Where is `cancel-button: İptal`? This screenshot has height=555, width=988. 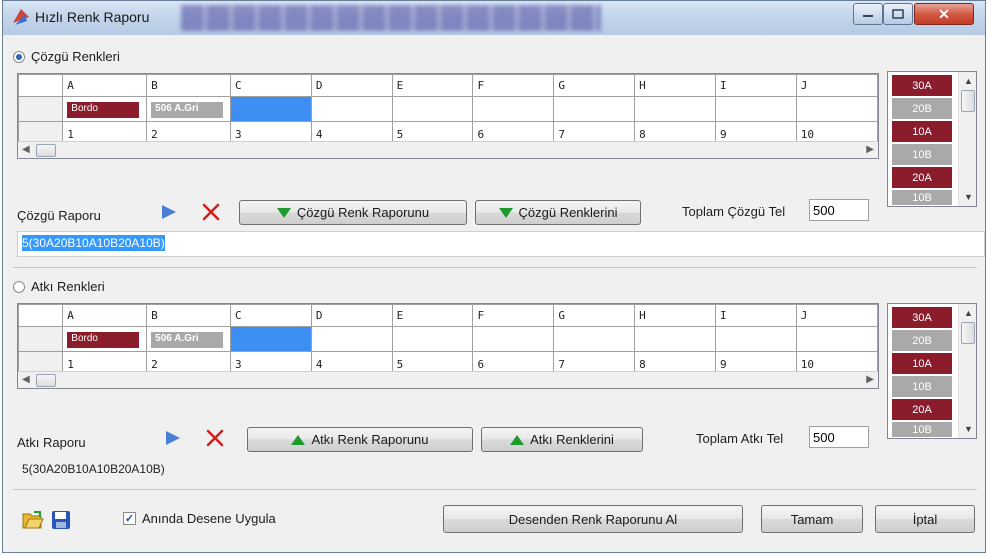 cancel-button: İptal is located at coordinates (925, 519).